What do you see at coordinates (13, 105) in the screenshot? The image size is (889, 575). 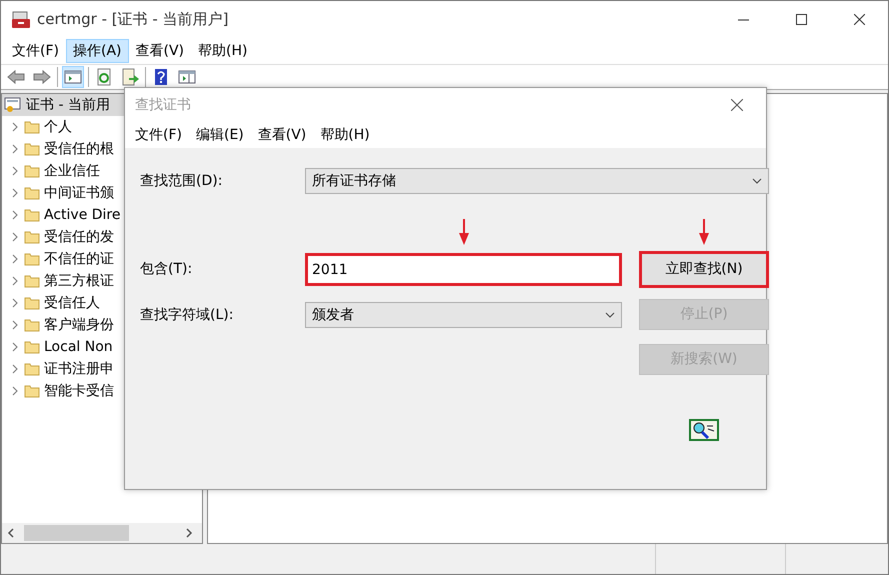 I see `certificate-icon` at bounding box center [13, 105].